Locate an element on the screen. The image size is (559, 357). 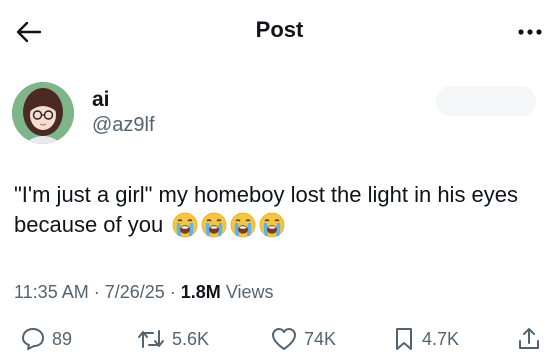
reply-icon is located at coordinates (33, 339).